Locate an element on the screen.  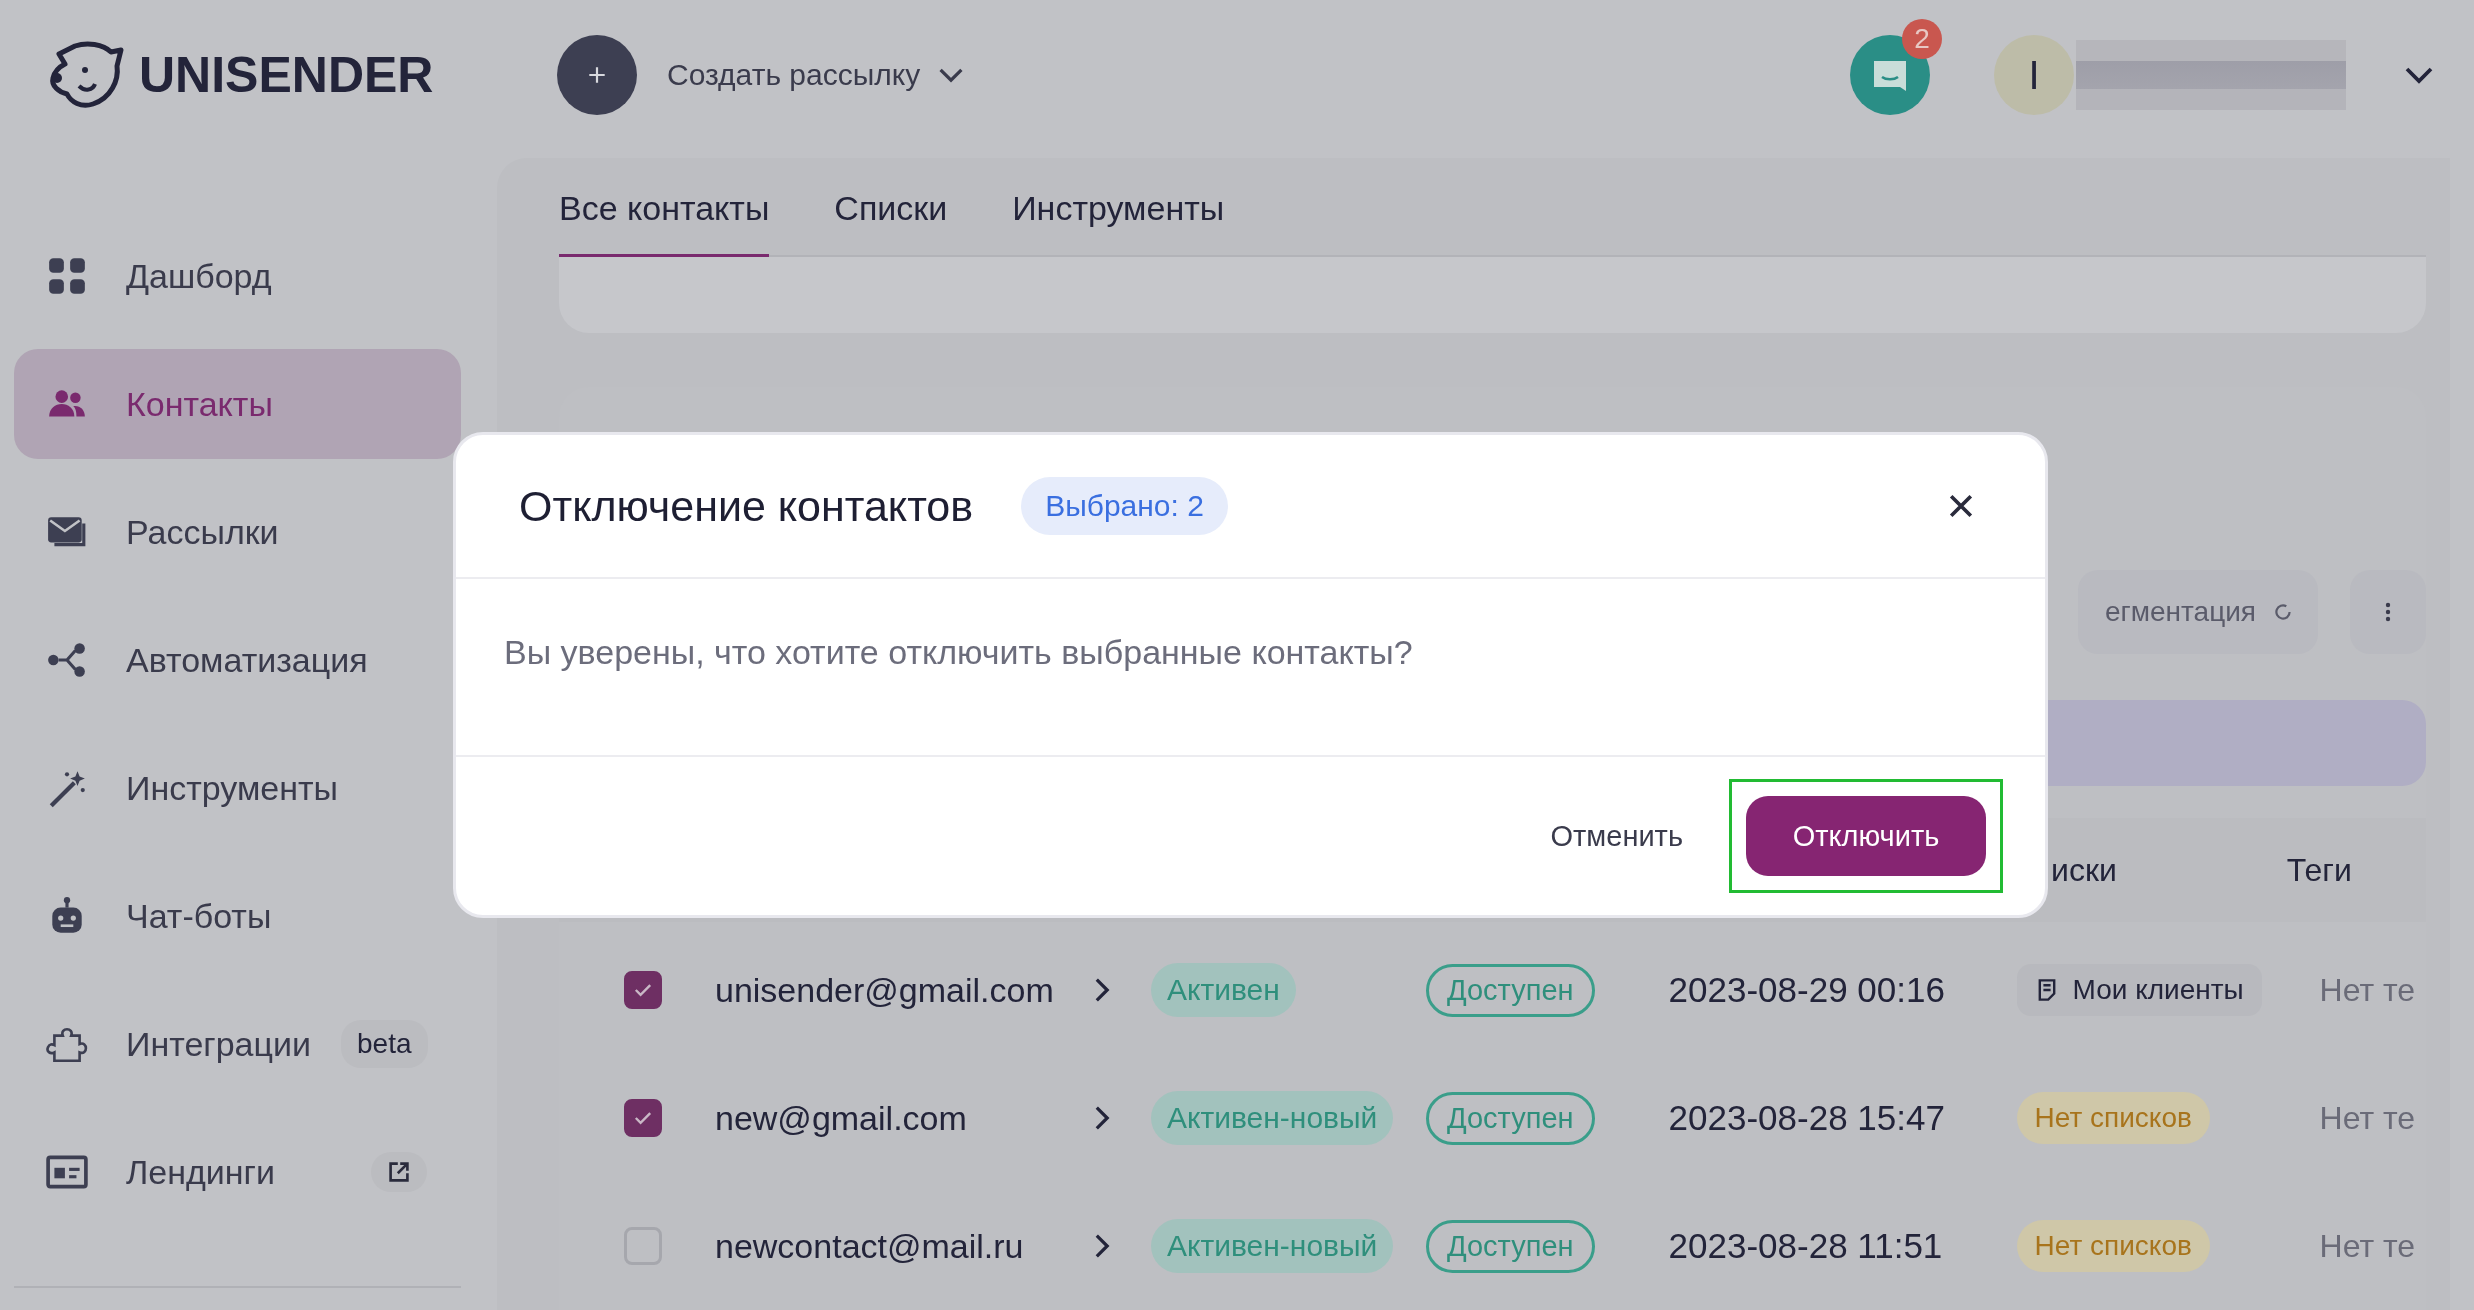
sidebar-item: Чат-боты is located at coordinates (237, 916).